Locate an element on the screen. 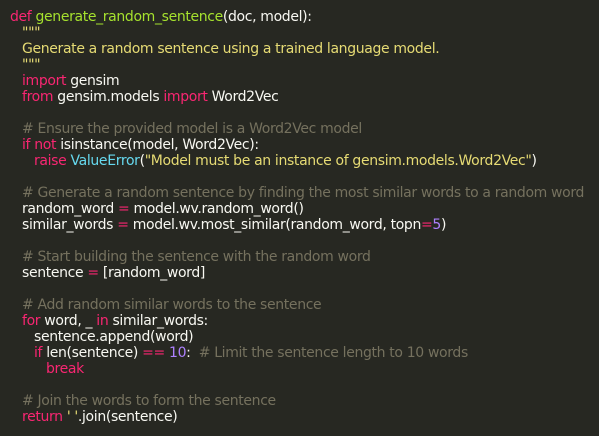 The height and width of the screenshot is (436, 599). function-name: generate_random_sentence is located at coordinates (129, 17).